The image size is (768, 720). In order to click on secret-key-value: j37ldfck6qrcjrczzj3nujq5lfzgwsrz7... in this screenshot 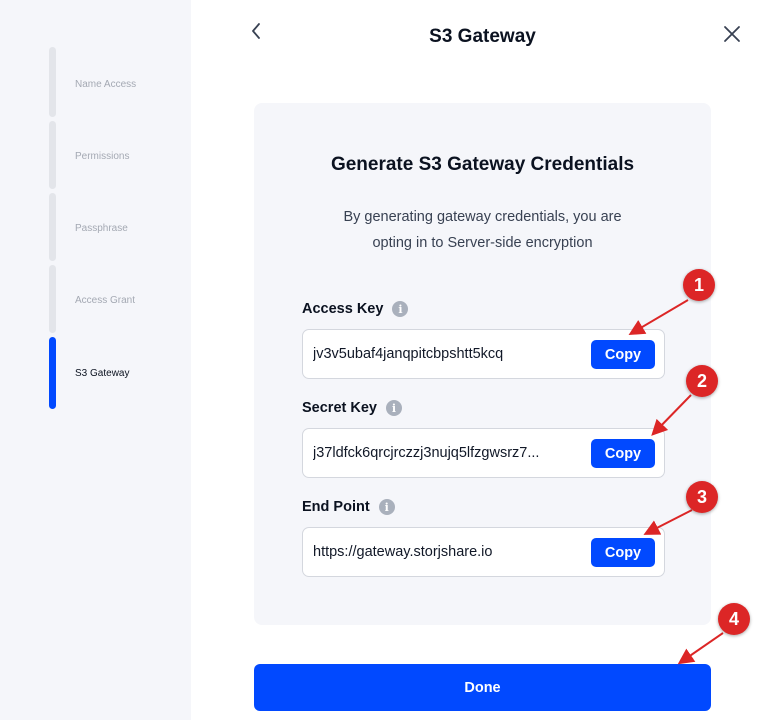, I will do `click(444, 453)`.